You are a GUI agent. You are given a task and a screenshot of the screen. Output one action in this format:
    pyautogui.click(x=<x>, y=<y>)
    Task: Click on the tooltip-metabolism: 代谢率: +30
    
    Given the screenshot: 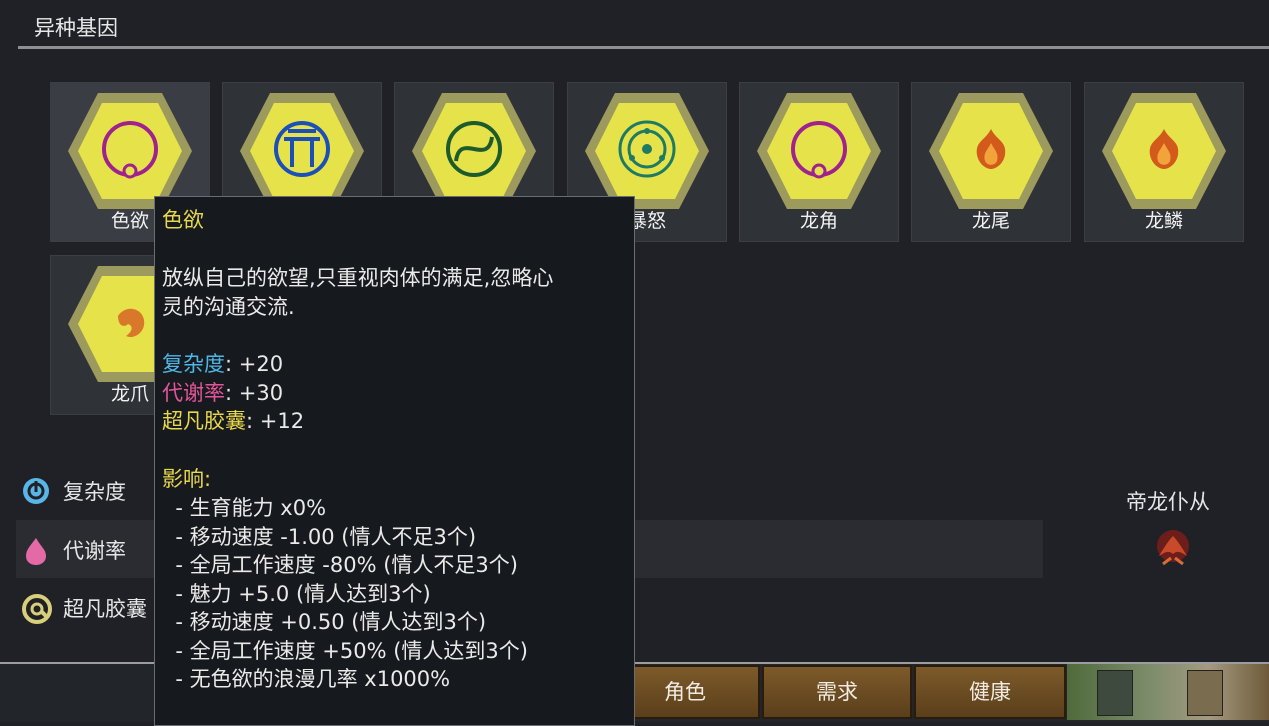 What is the action you would take?
    pyautogui.click(x=222, y=393)
    